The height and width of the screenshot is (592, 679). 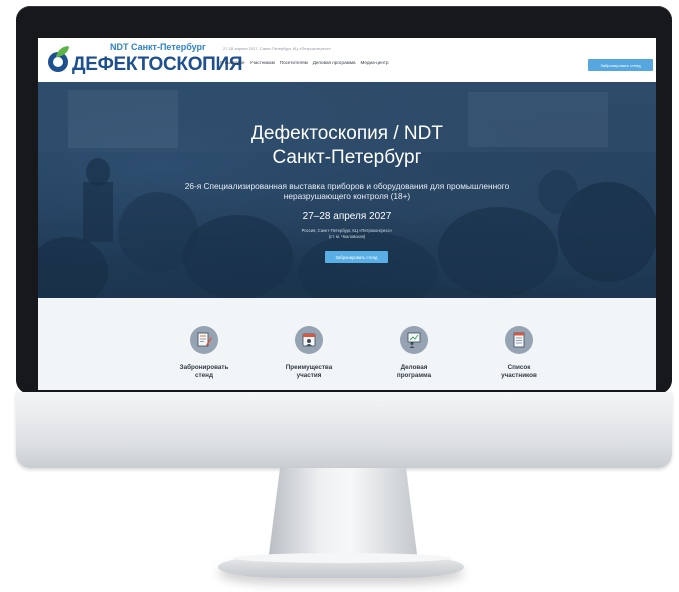 I want to click on nav-item-about: О выставке, so click(x=232, y=62).